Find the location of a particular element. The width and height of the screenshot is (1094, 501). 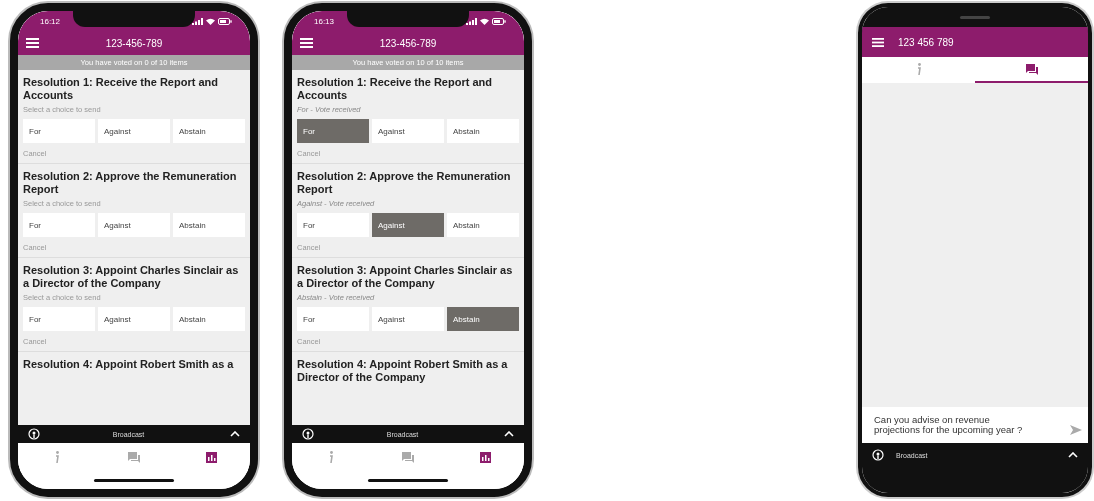

message-field: Can you advise on revenue projections for the upcoming year ? is located at coordinates (975, 425).